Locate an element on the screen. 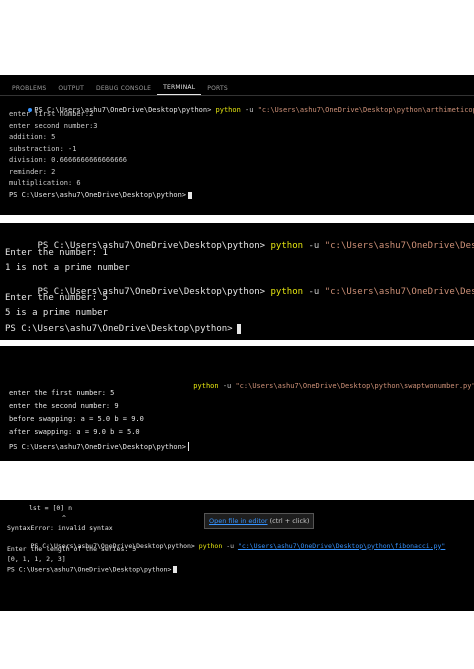  output-line: division: 0.6666666666666666 is located at coordinates (68, 160).